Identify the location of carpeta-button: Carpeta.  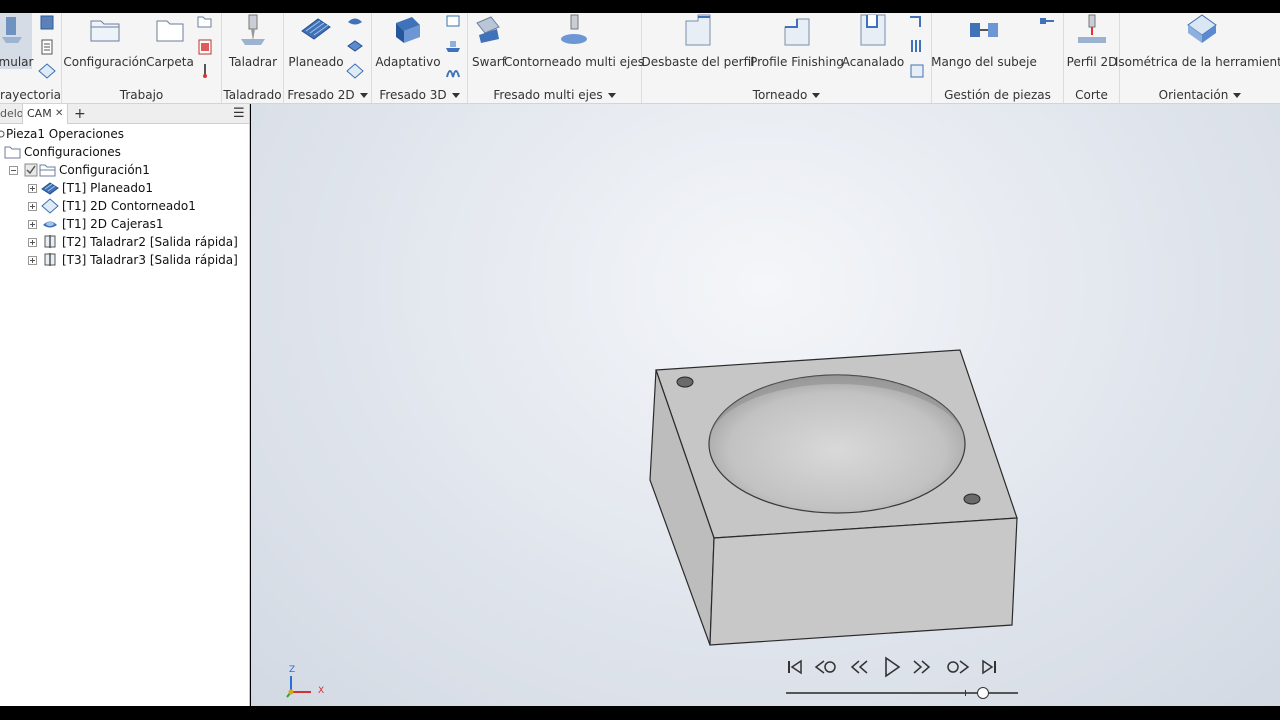
(170, 41).